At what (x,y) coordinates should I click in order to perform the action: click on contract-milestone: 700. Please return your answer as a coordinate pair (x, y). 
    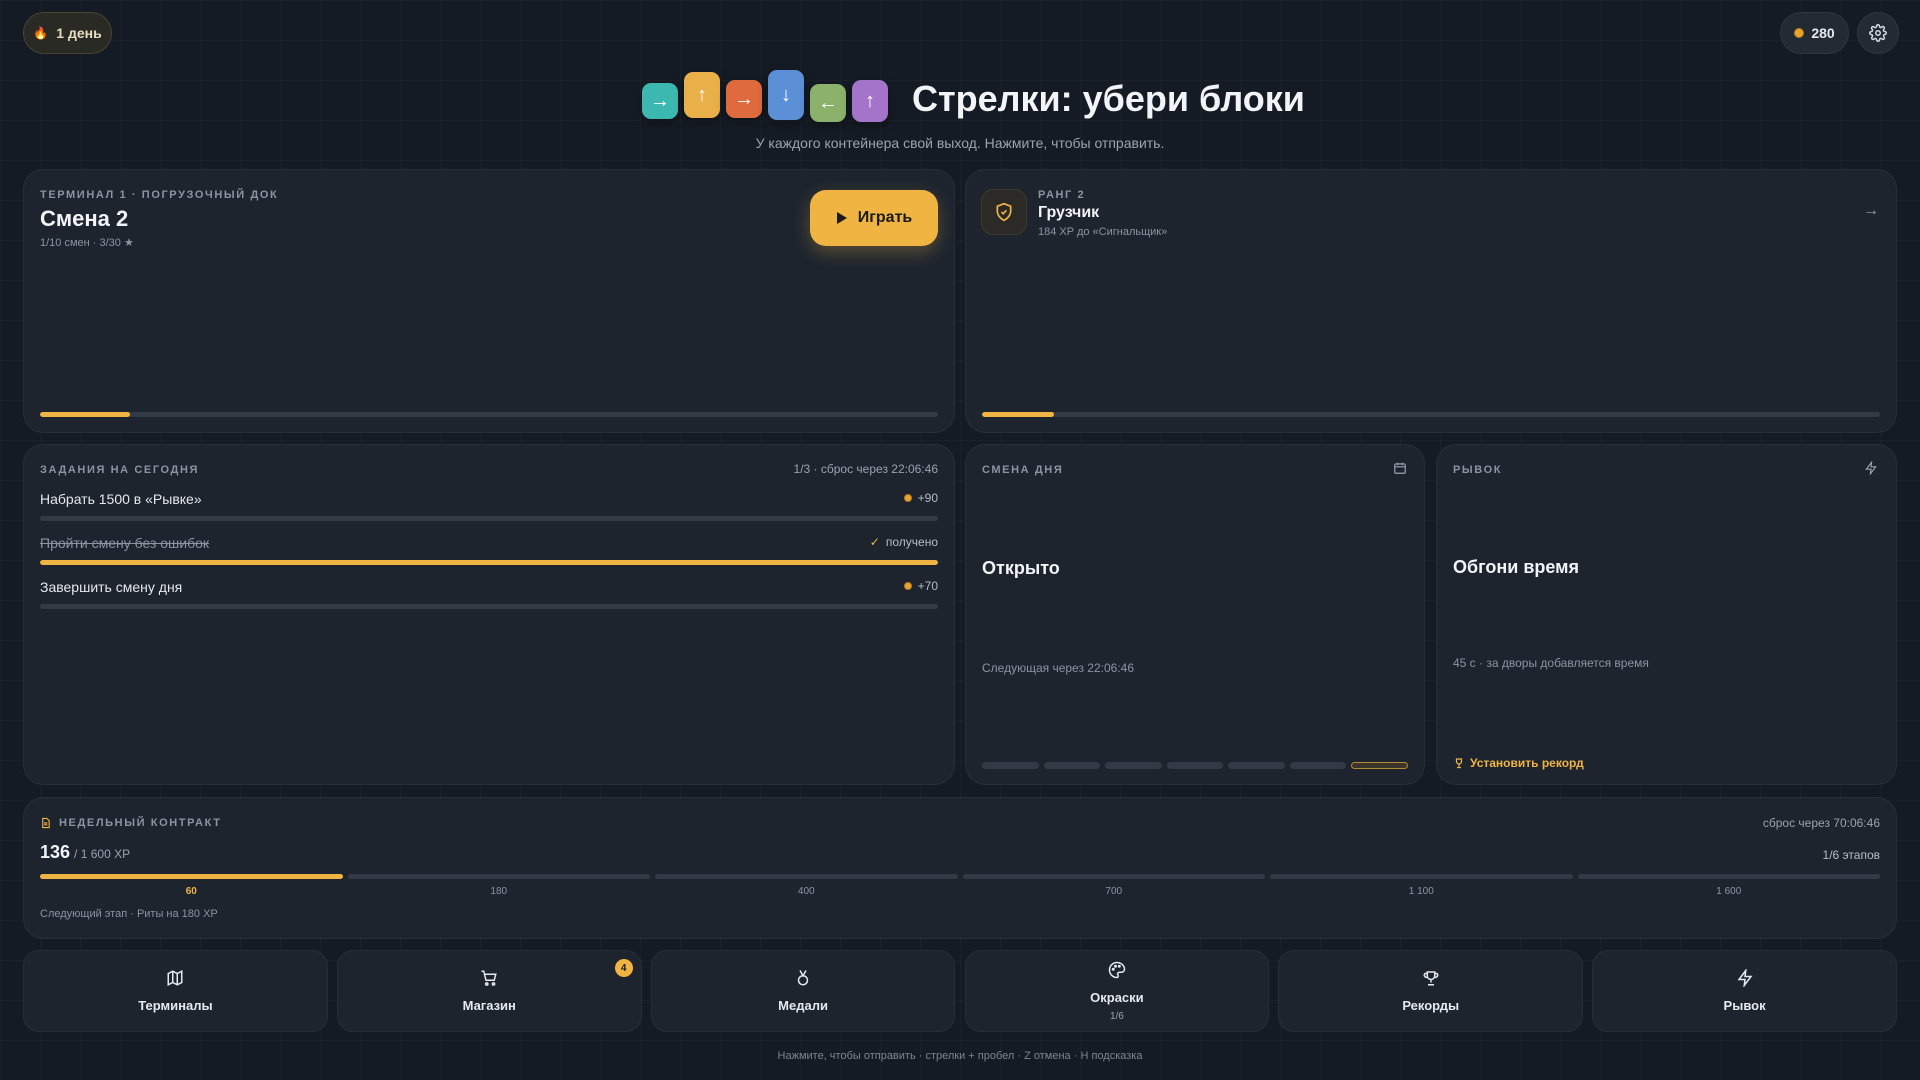
    Looking at the image, I should click on (1114, 891).